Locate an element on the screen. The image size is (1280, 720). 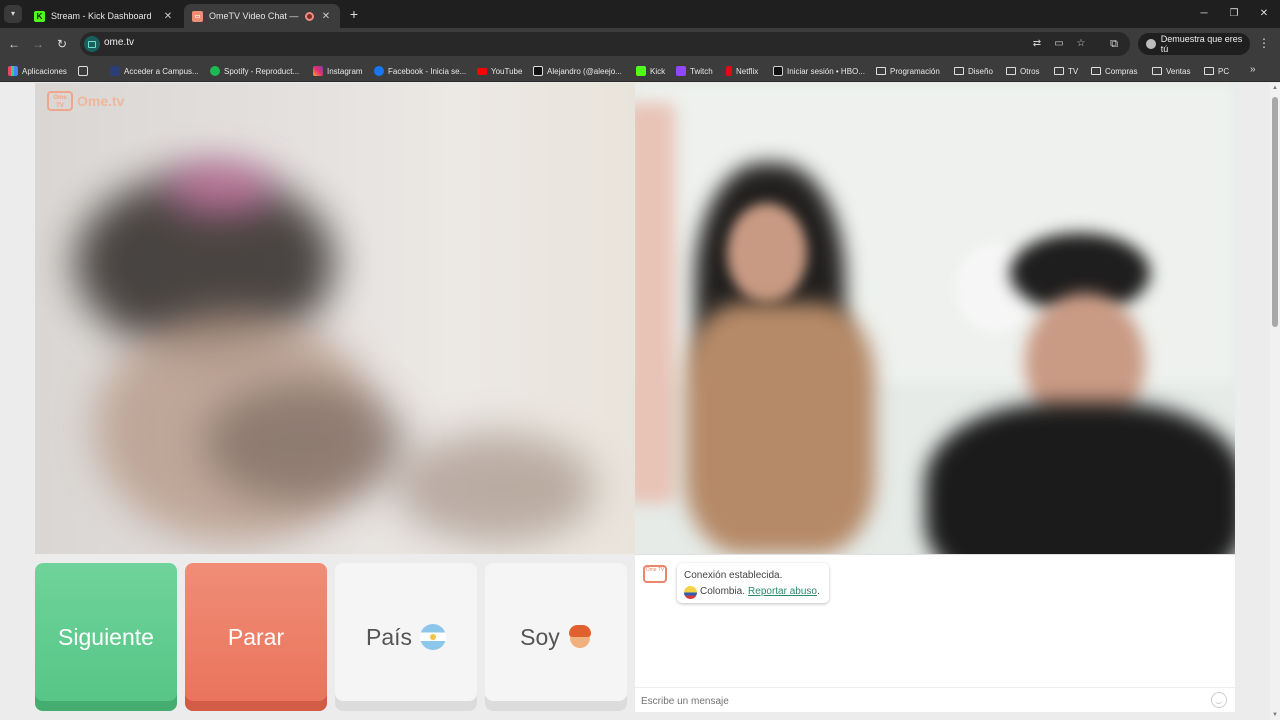
bookmark-folder-pc: PC is located at coordinates (1216, 71).